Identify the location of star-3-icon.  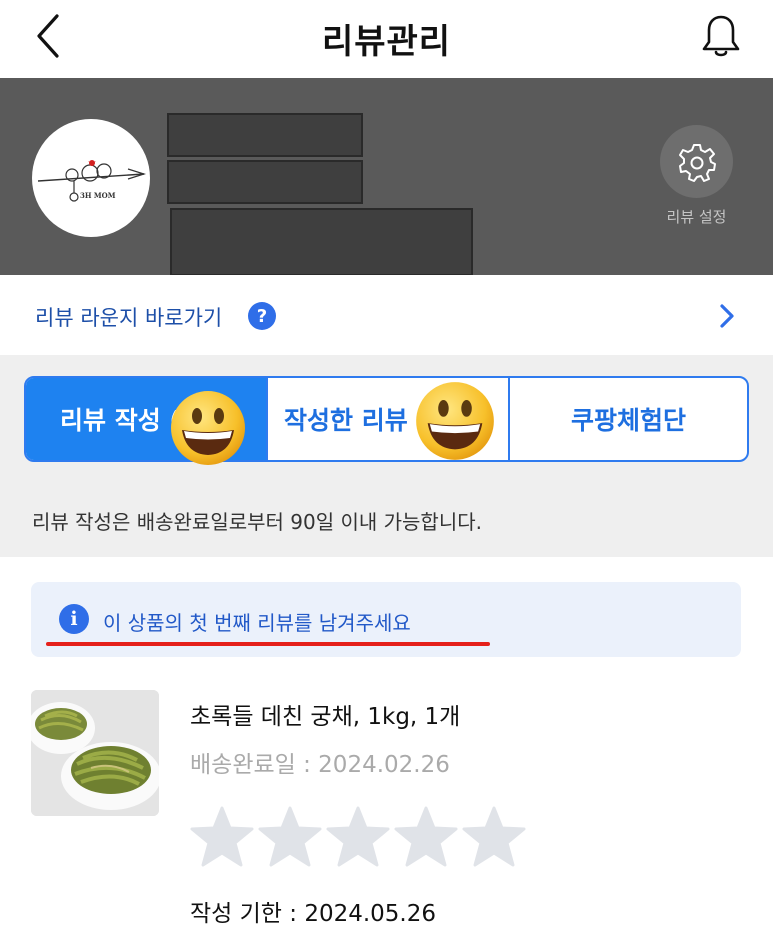
(358, 837).